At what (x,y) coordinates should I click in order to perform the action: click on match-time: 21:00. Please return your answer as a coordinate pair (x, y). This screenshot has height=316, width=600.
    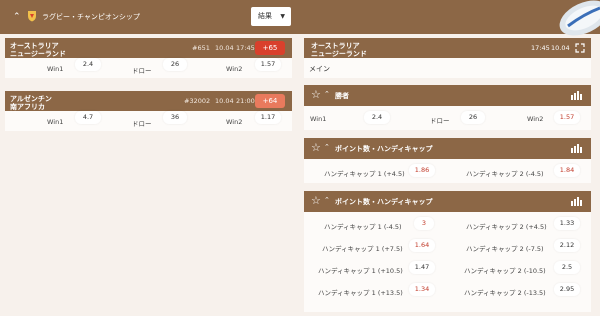
    Looking at the image, I should click on (245, 101).